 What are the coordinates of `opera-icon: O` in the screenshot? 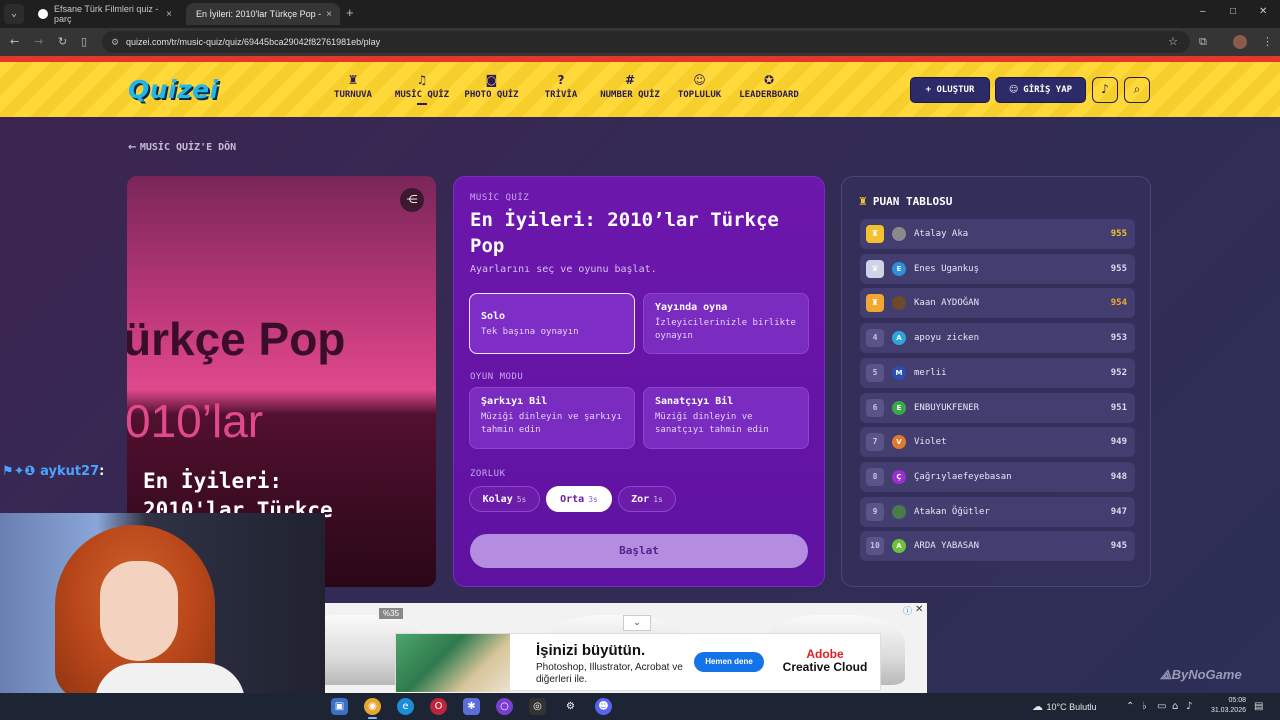 It's located at (438, 706).